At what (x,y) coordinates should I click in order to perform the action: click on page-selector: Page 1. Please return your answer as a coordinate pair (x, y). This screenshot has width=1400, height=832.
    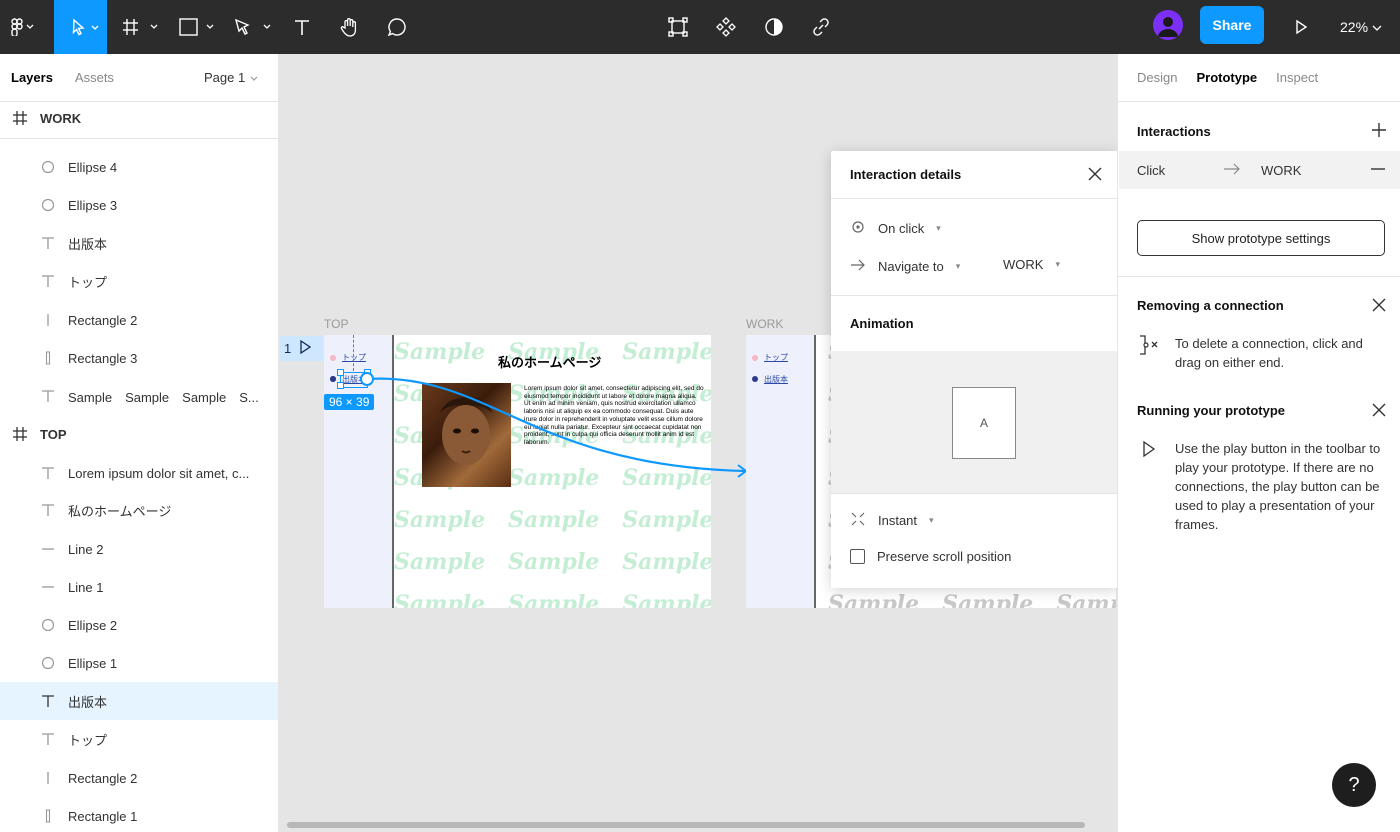
    Looking at the image, I should click on (231, 77).